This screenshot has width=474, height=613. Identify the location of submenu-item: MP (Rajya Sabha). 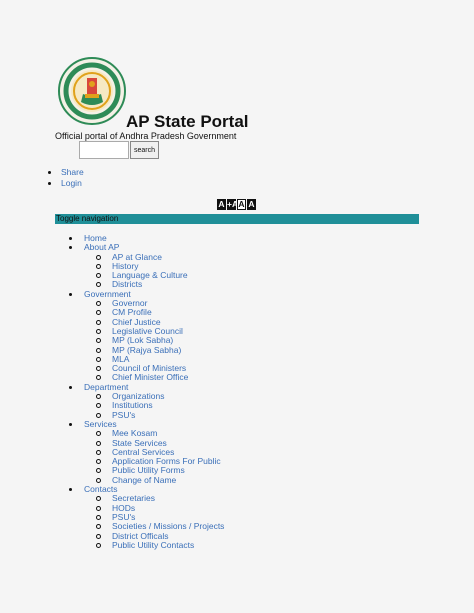
(154, 350).